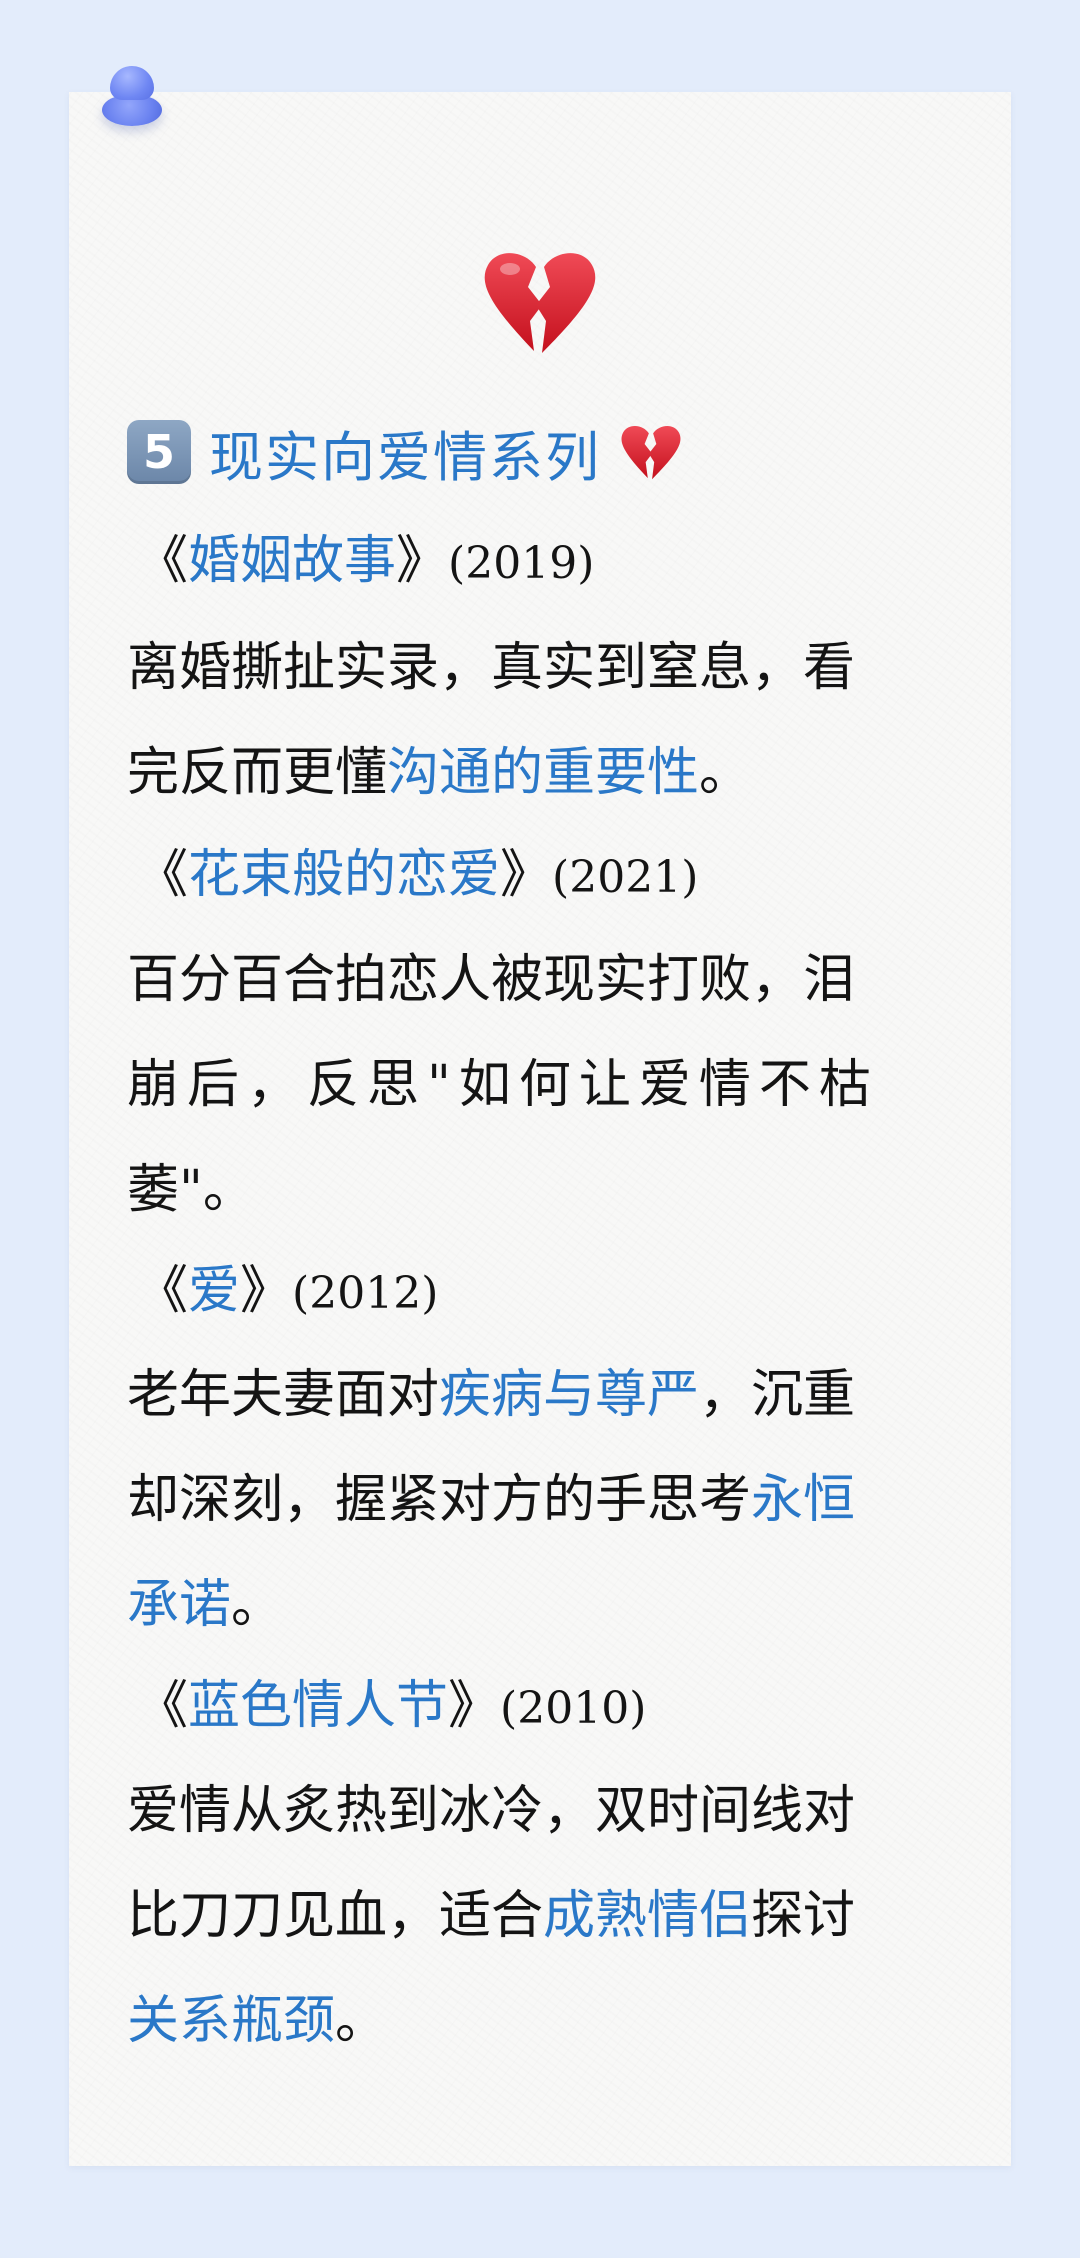 The image size is (1080, 2258). I want to click on highlight-text: 成熟情侣, so click(647, 1916).